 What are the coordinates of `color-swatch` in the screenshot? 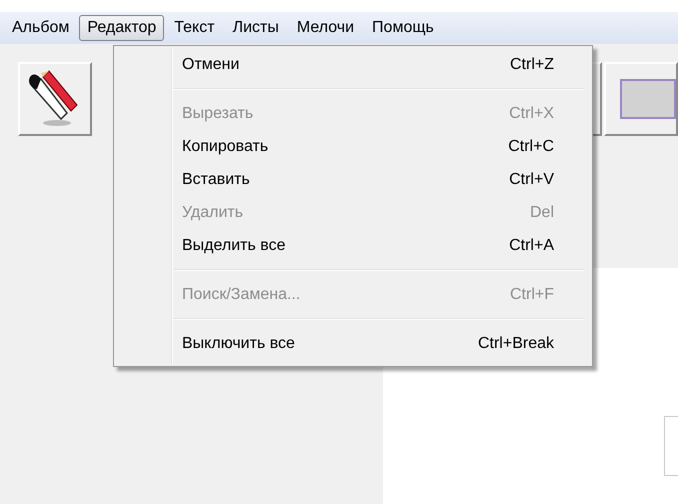 It's located at (648, 99).